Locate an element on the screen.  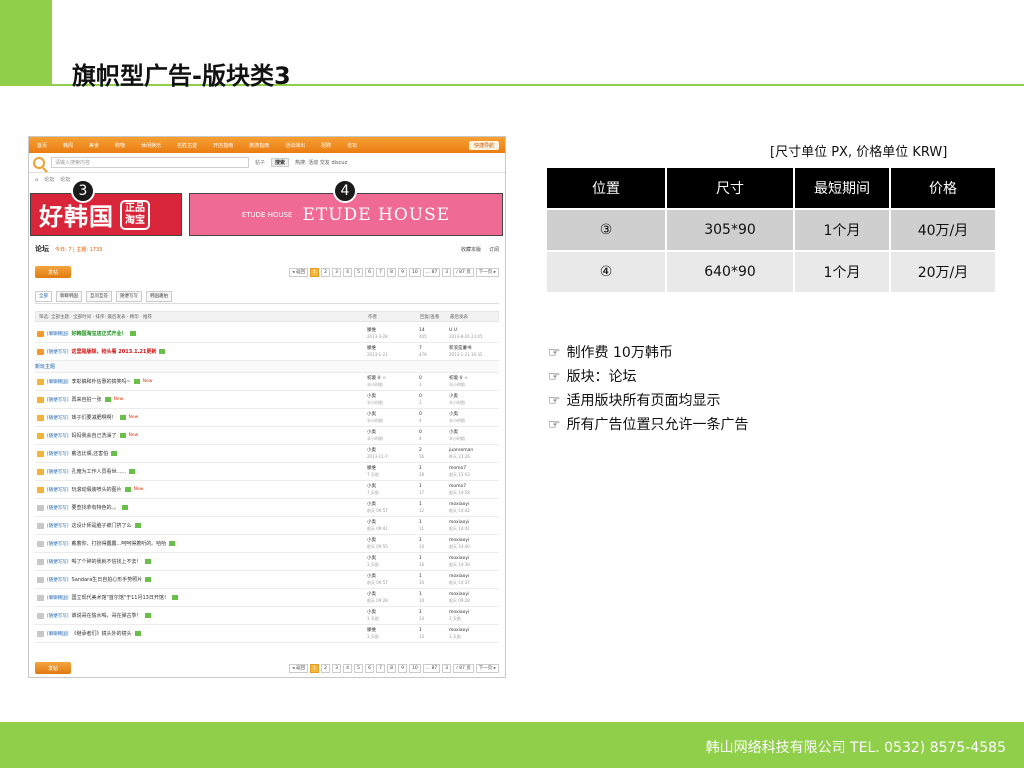
thread-author: 滕维 3 天前 is located at coordinates (373, 634).